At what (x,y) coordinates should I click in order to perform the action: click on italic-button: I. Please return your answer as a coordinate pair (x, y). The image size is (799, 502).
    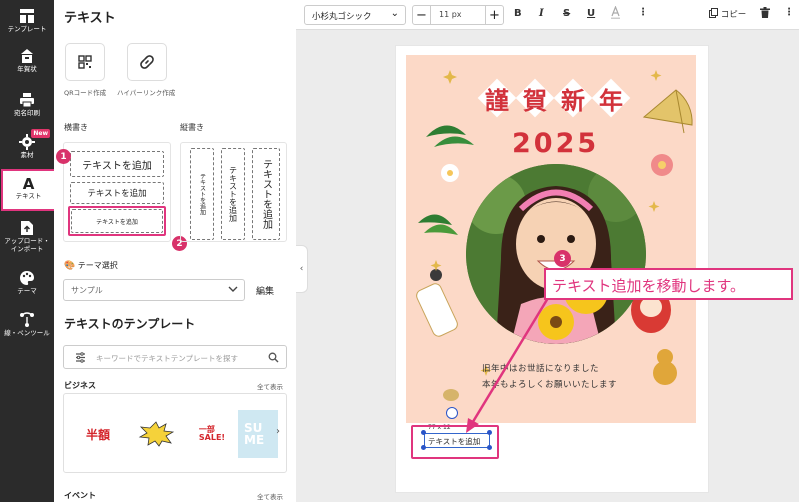
    Looking at the image, I should click on (541, 13).